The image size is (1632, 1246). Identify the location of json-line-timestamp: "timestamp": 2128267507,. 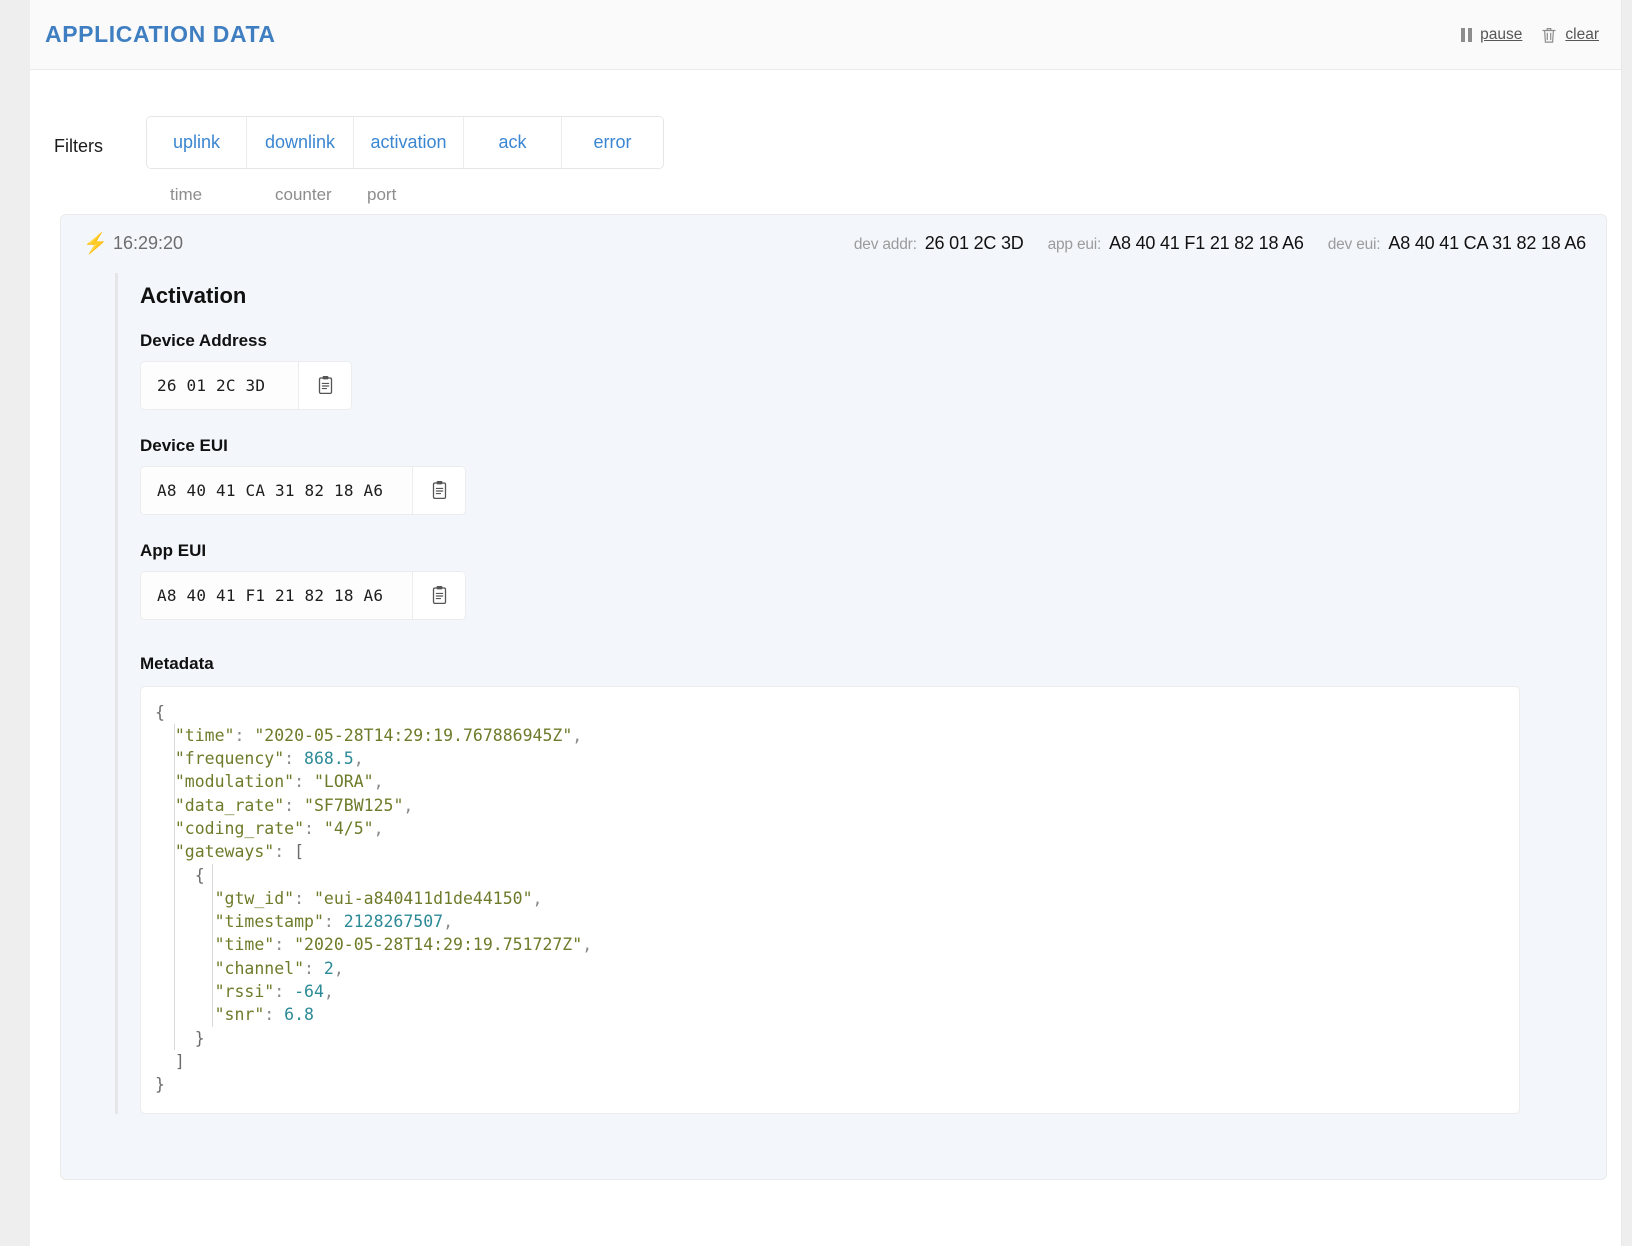
(828, 922).